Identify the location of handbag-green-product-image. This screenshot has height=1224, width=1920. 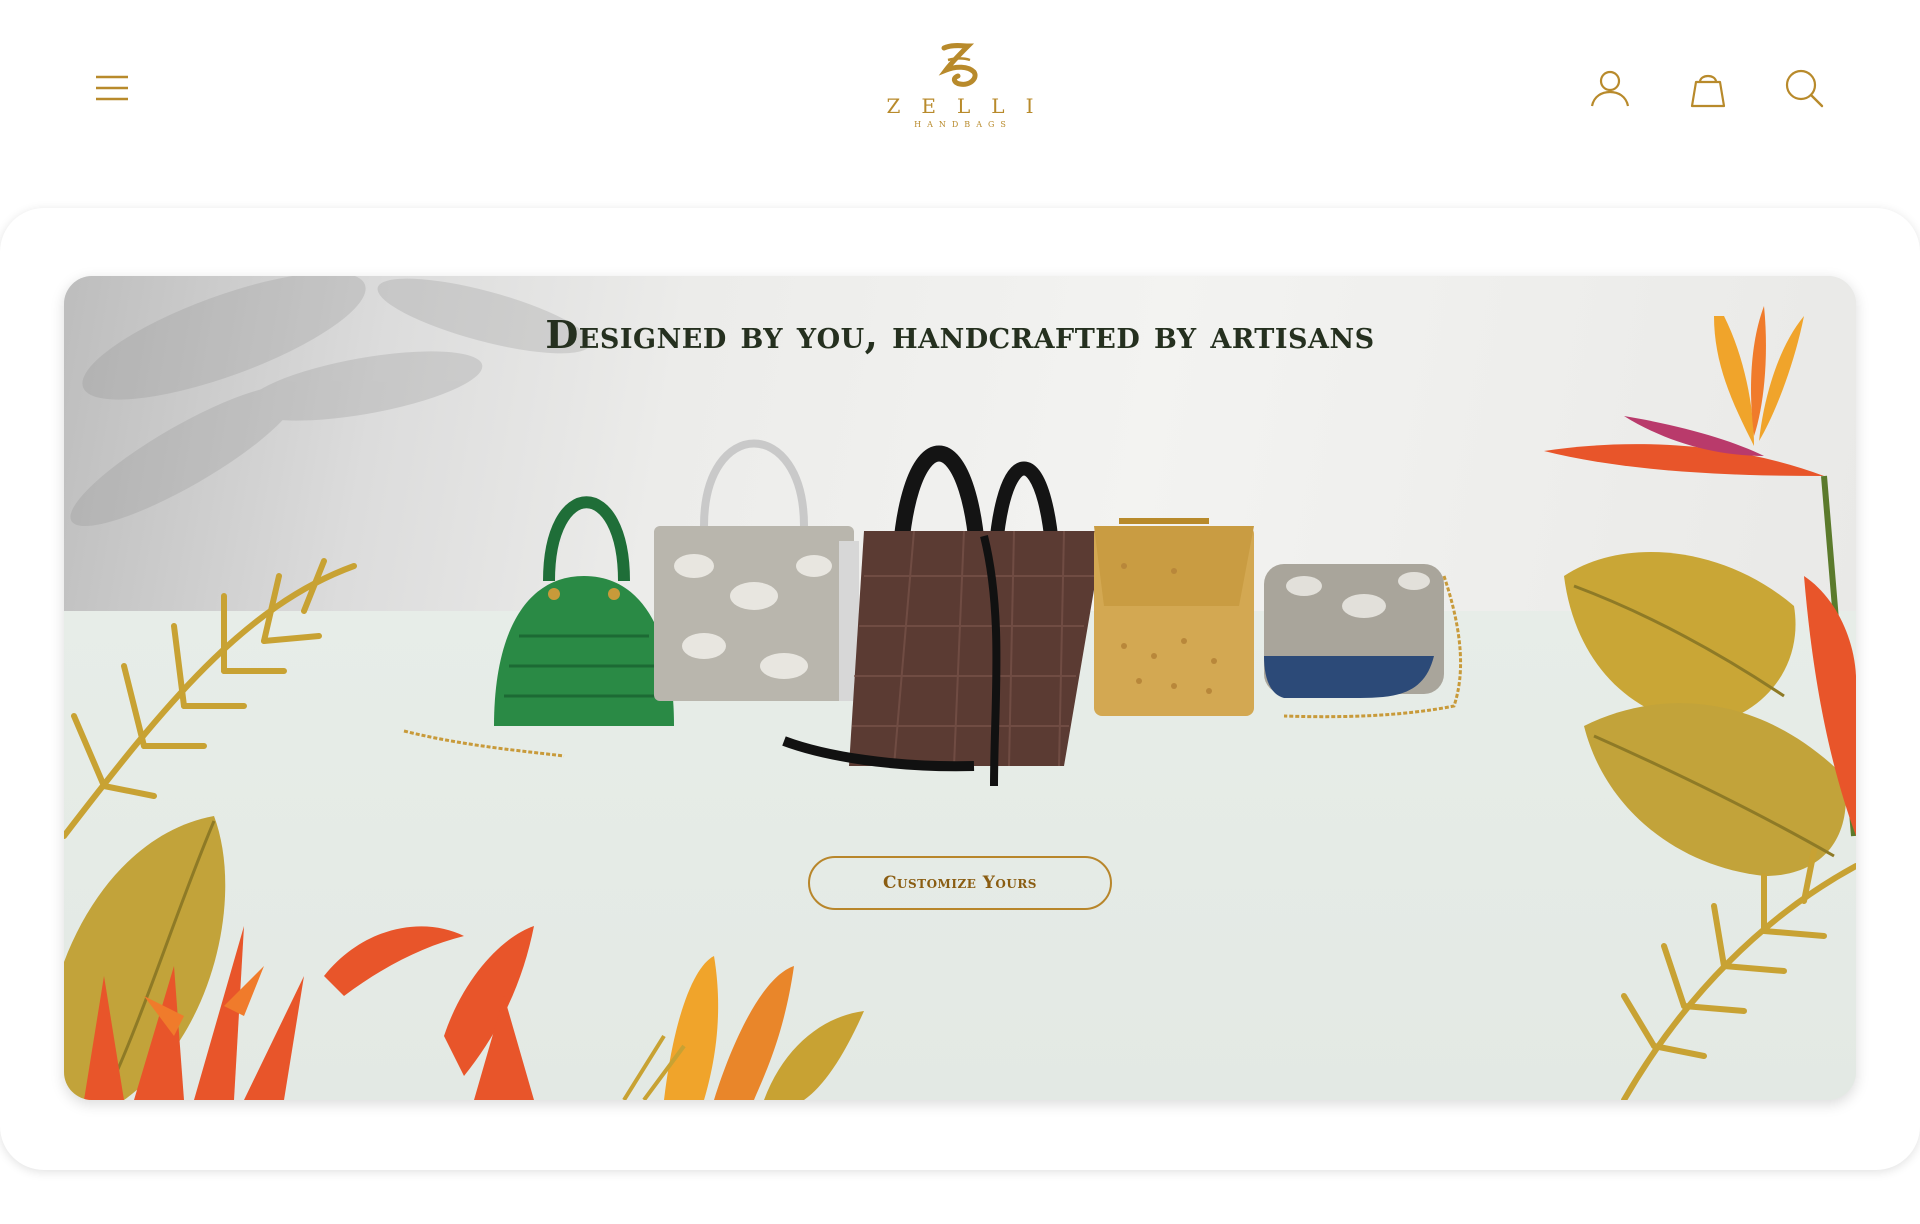
(538, 627).